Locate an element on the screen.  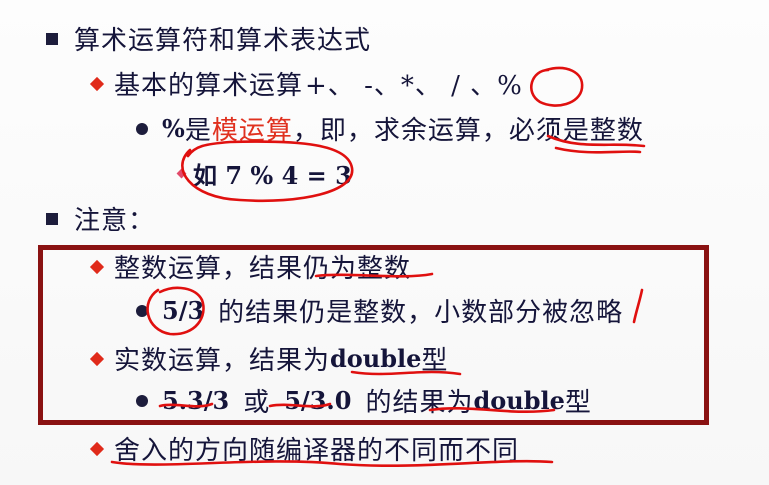
mod-symbol: % is located at coordinates (173, 128).